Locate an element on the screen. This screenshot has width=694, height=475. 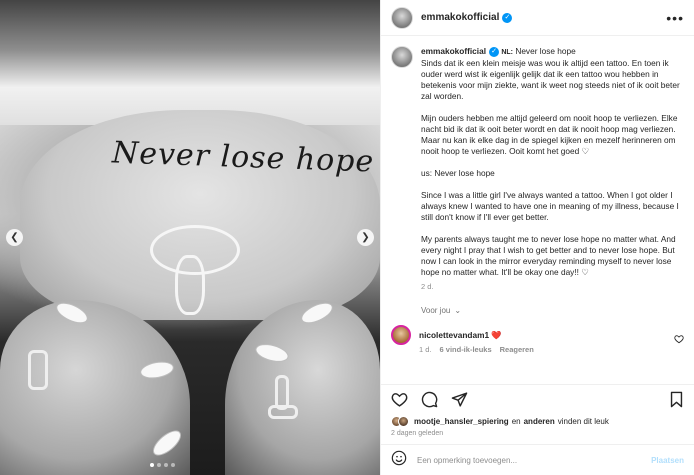
share-button is located at coordinates (459, 400).